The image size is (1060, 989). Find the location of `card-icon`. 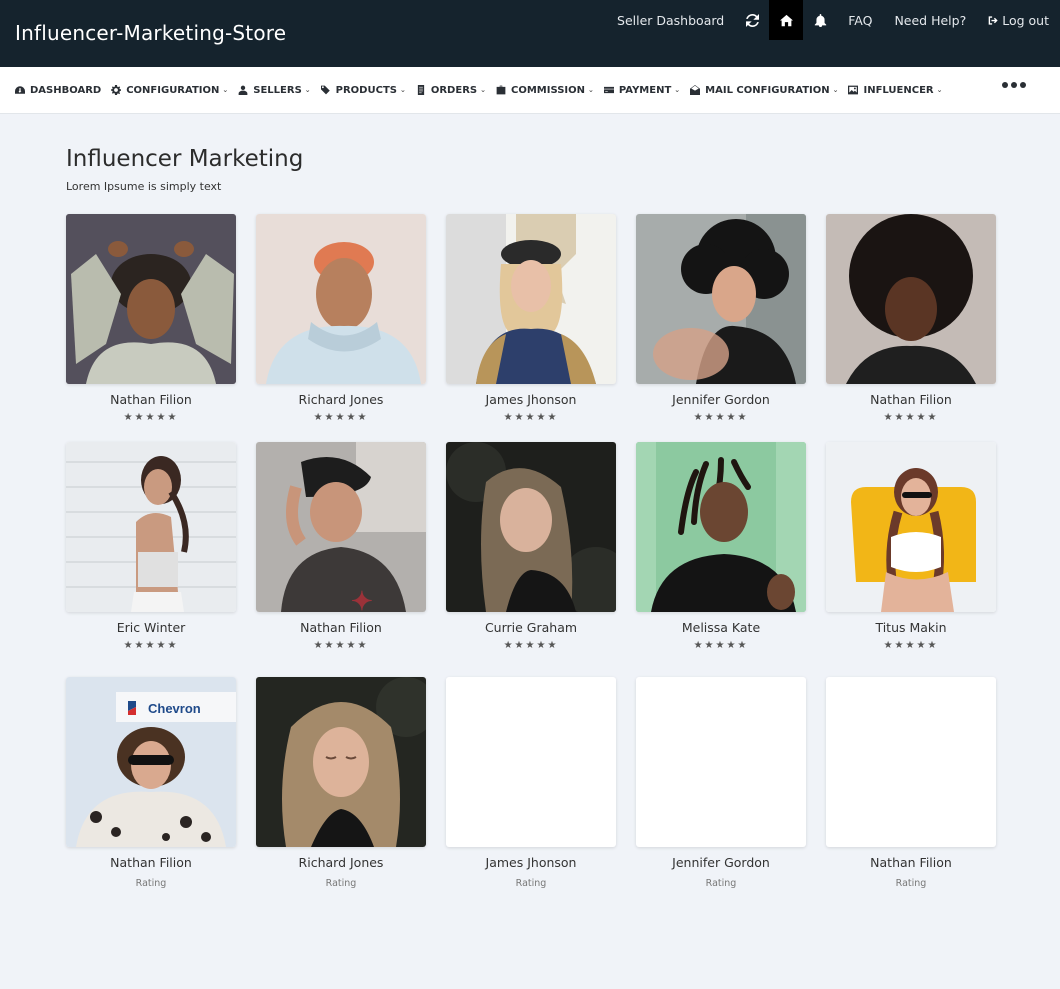

card-icon is located at coordinates (608, 90).